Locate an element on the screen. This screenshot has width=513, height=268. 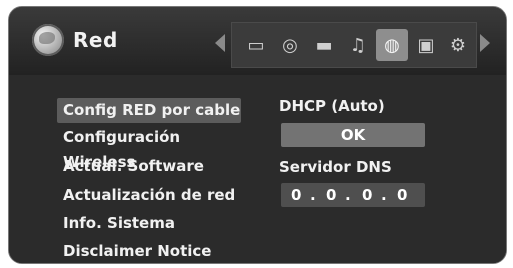
audio-icon: ♫ is located at coordinates (358, 45).